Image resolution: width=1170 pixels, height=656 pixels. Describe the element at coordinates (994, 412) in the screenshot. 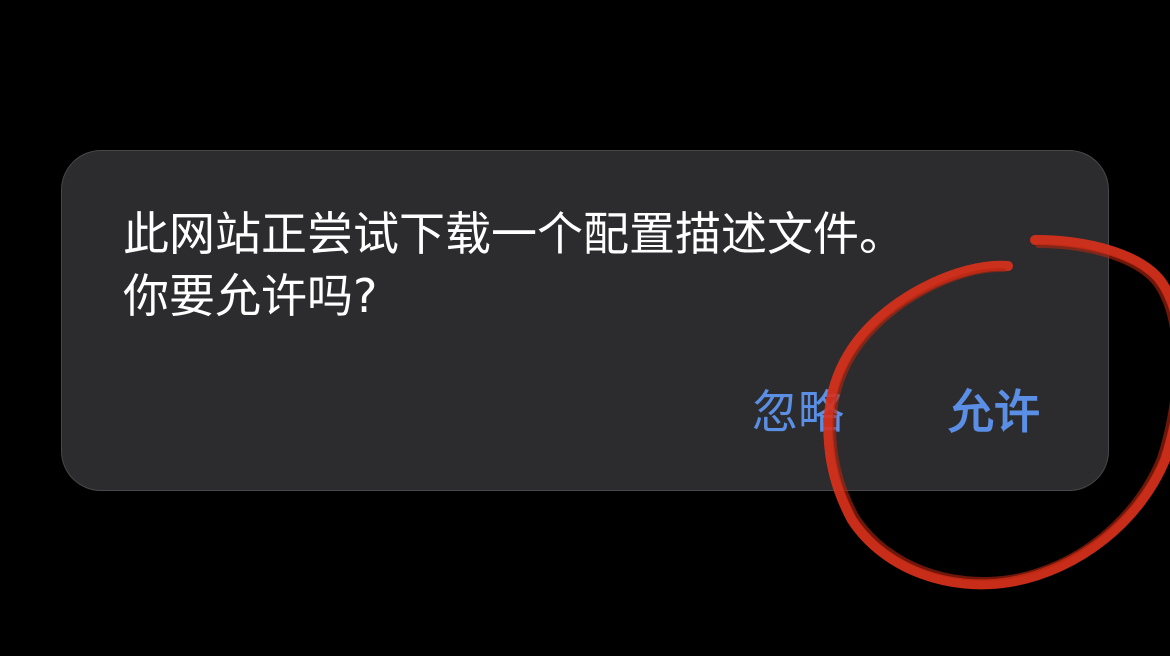

I see `allow-button: 允许` at that location.